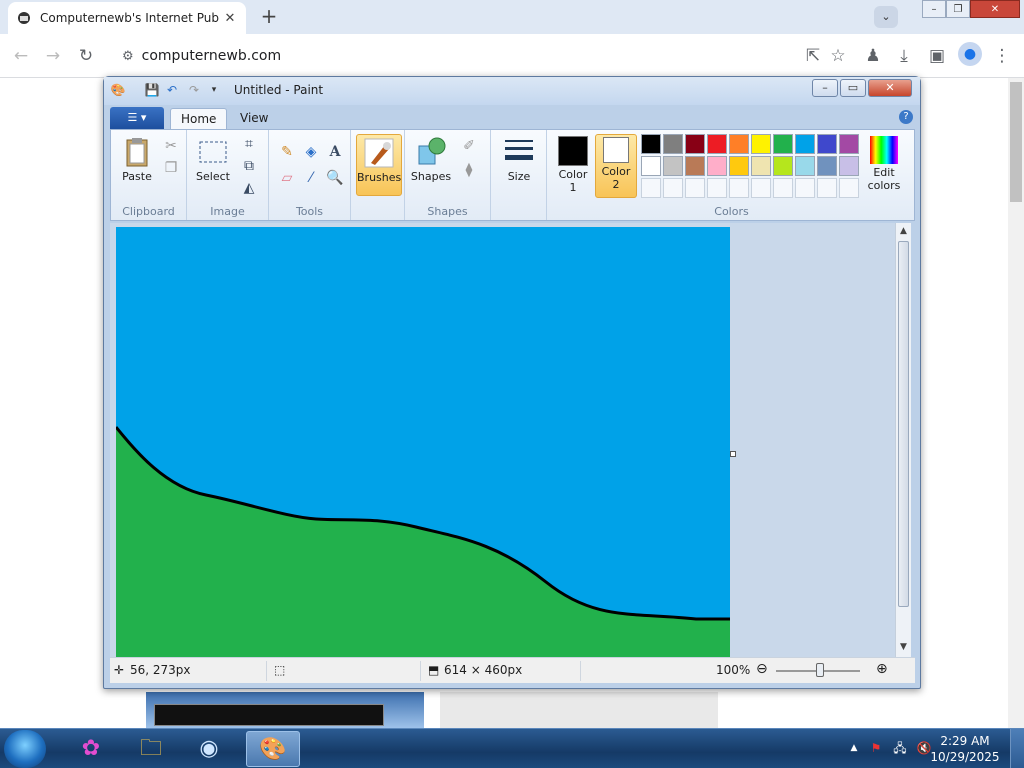  I want to click on undo-icon: ↶, so click(172, 90).